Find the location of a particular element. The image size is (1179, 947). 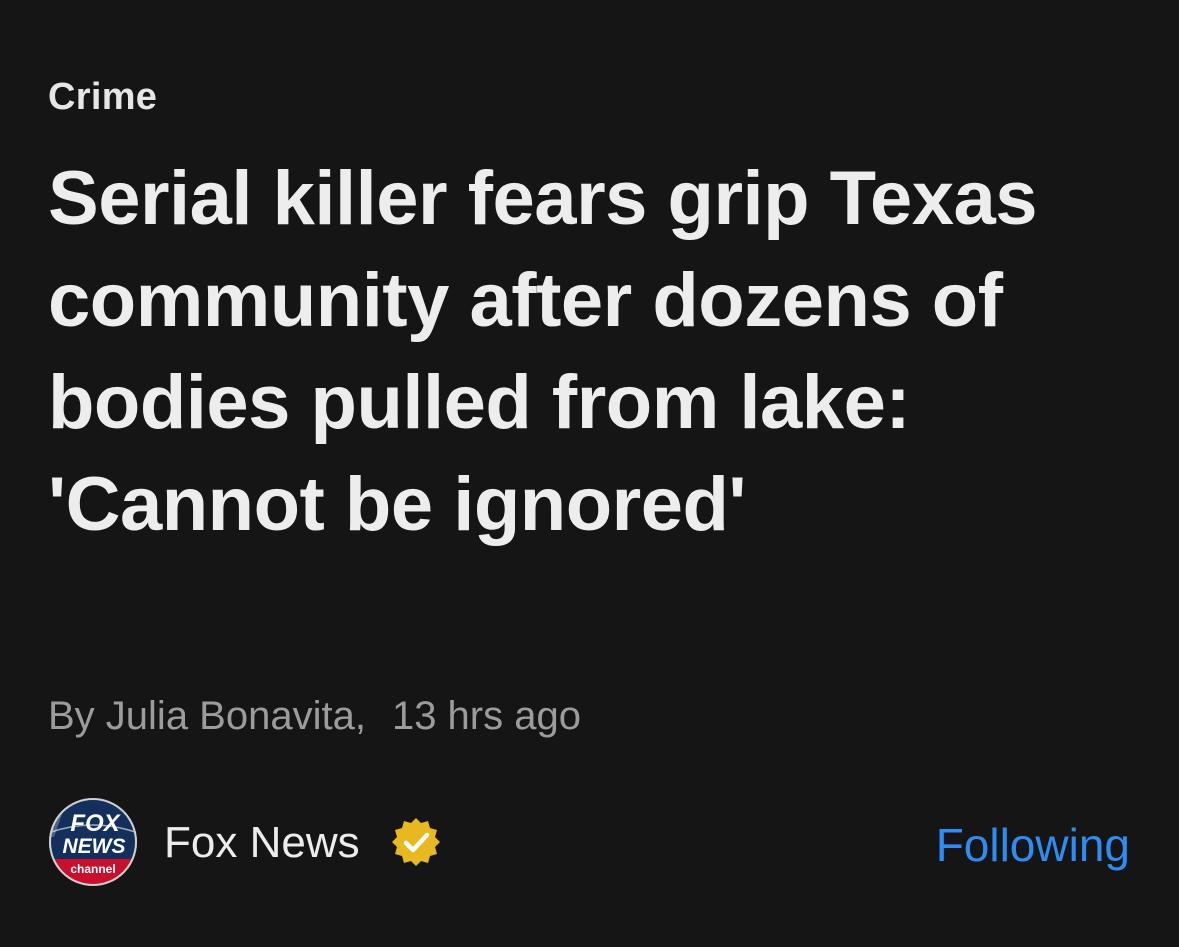

byline: By Julia Bonavita, 13 hrs ago is located at coordinates (314, 716).